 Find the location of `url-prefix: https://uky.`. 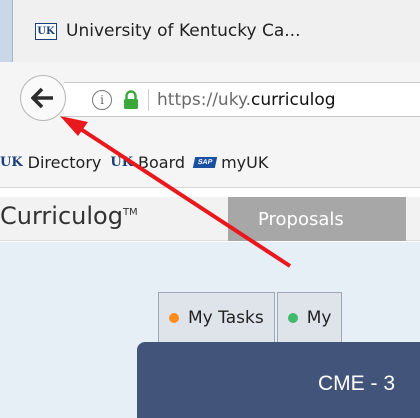

url-prefix: https://uky. is located at coordinates (204, 99).